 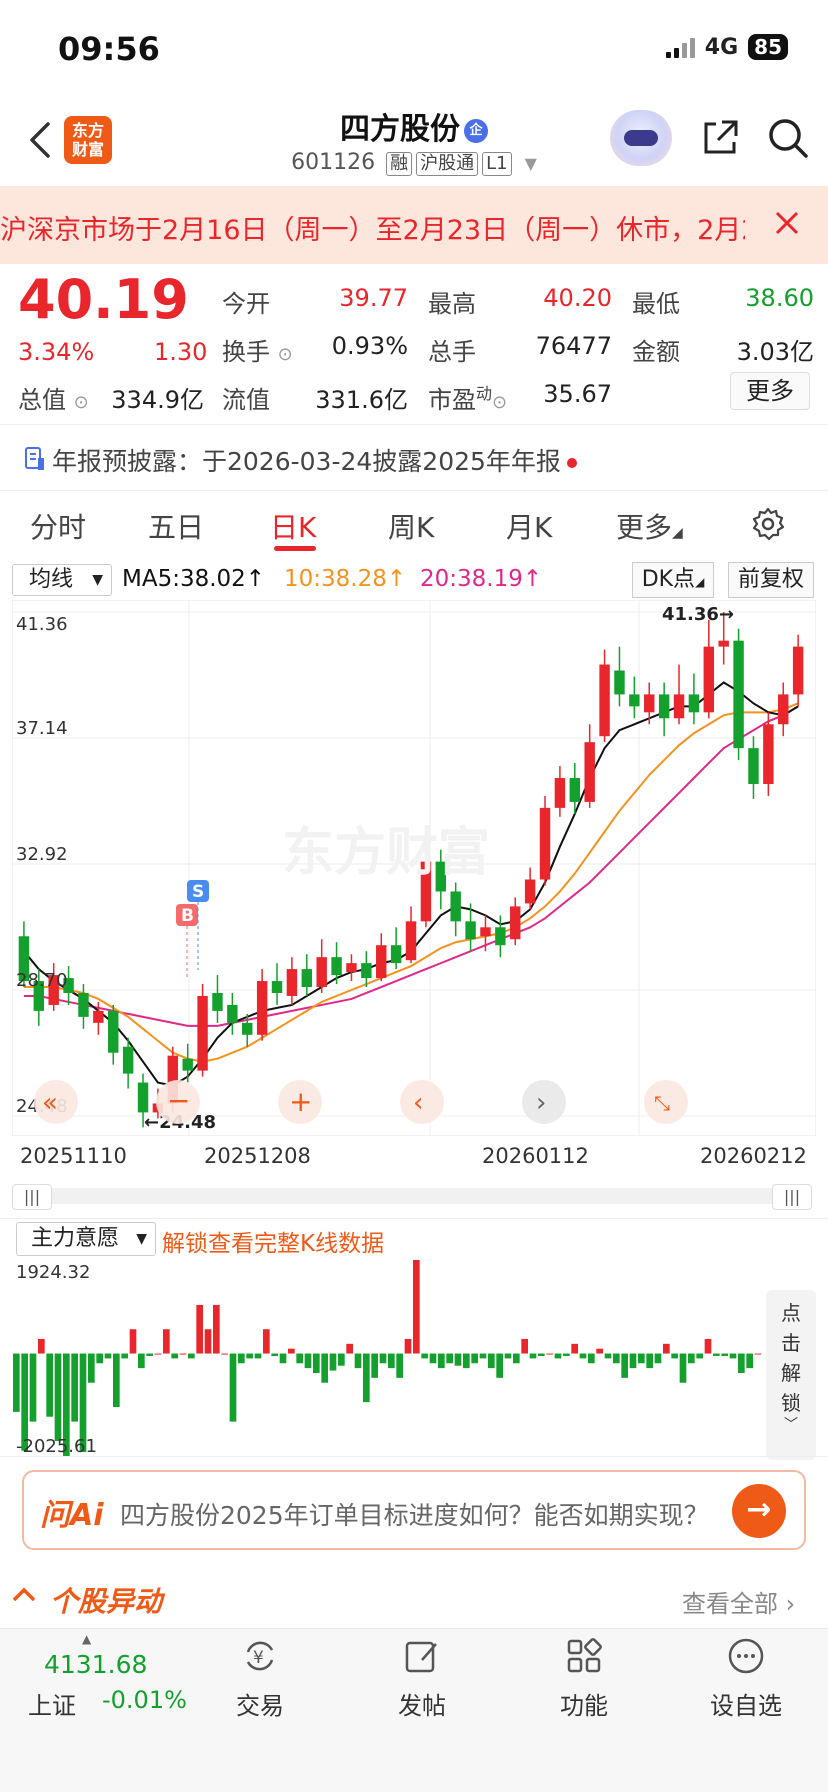 What do you see at coordinates (584, 1678) in the screenshot?
I see `nav-functions: 功能` at bounding box center [584, 1678].